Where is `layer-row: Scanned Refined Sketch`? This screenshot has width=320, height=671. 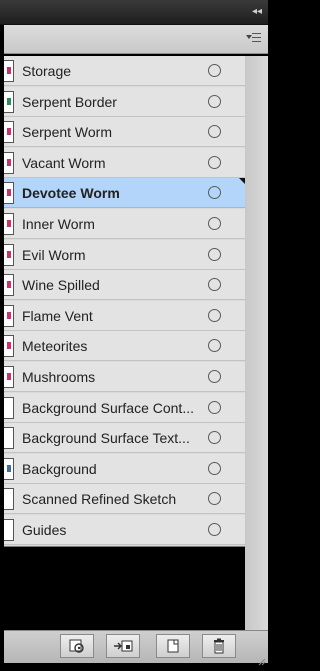
layer-row: Scanned Refined Sketch is located at coordinates (124, 499).